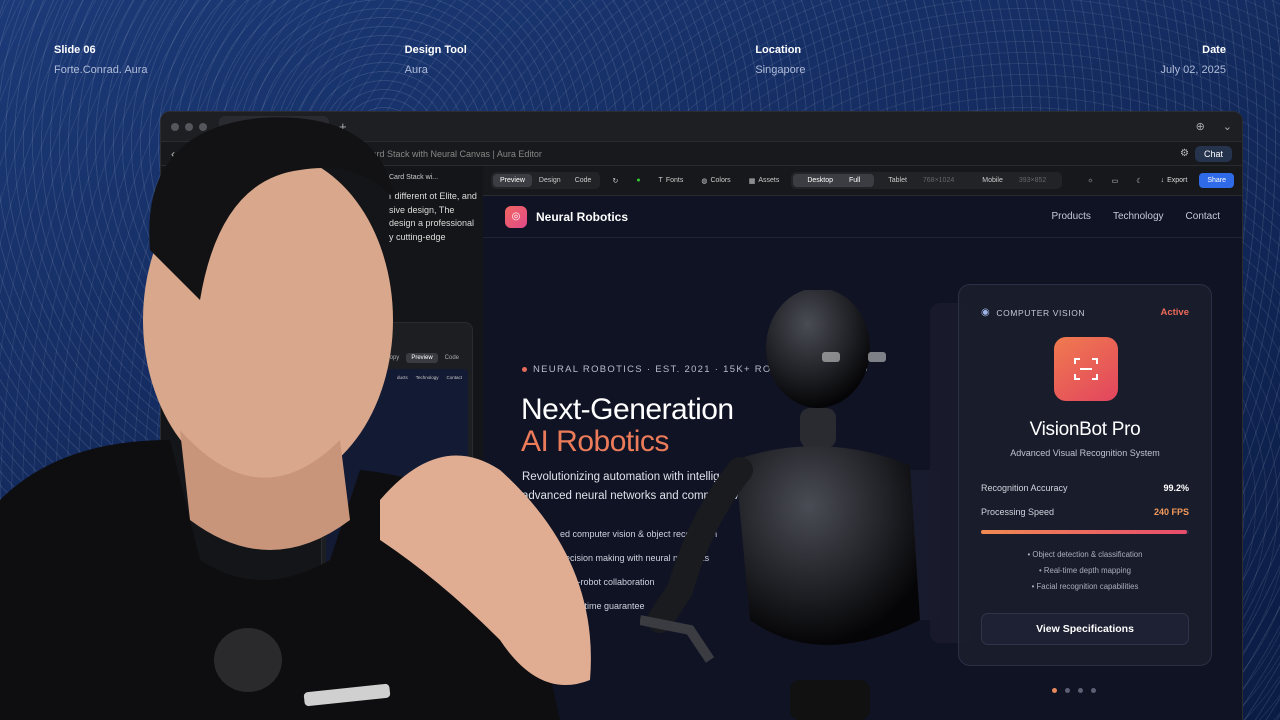 This screenshot has height=720, width=1280. I want to click on meta-key: Location, so click(778, 50).